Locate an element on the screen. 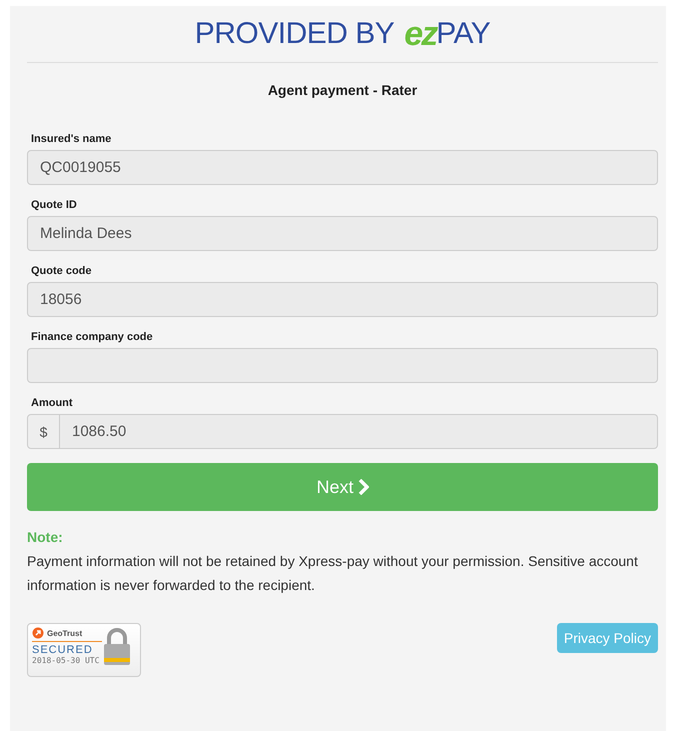 Image resolution: width=674 pixels, height=731 pixels. logo-text: PROVIDED BY is located at coordinates (294, 34).